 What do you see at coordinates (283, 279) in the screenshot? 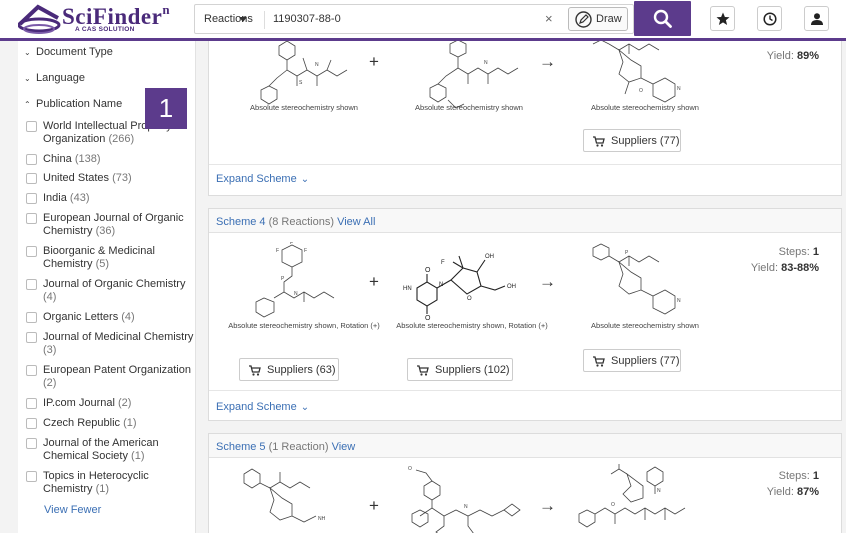
I see `svg-text: P` at bounding box center [283, 279].